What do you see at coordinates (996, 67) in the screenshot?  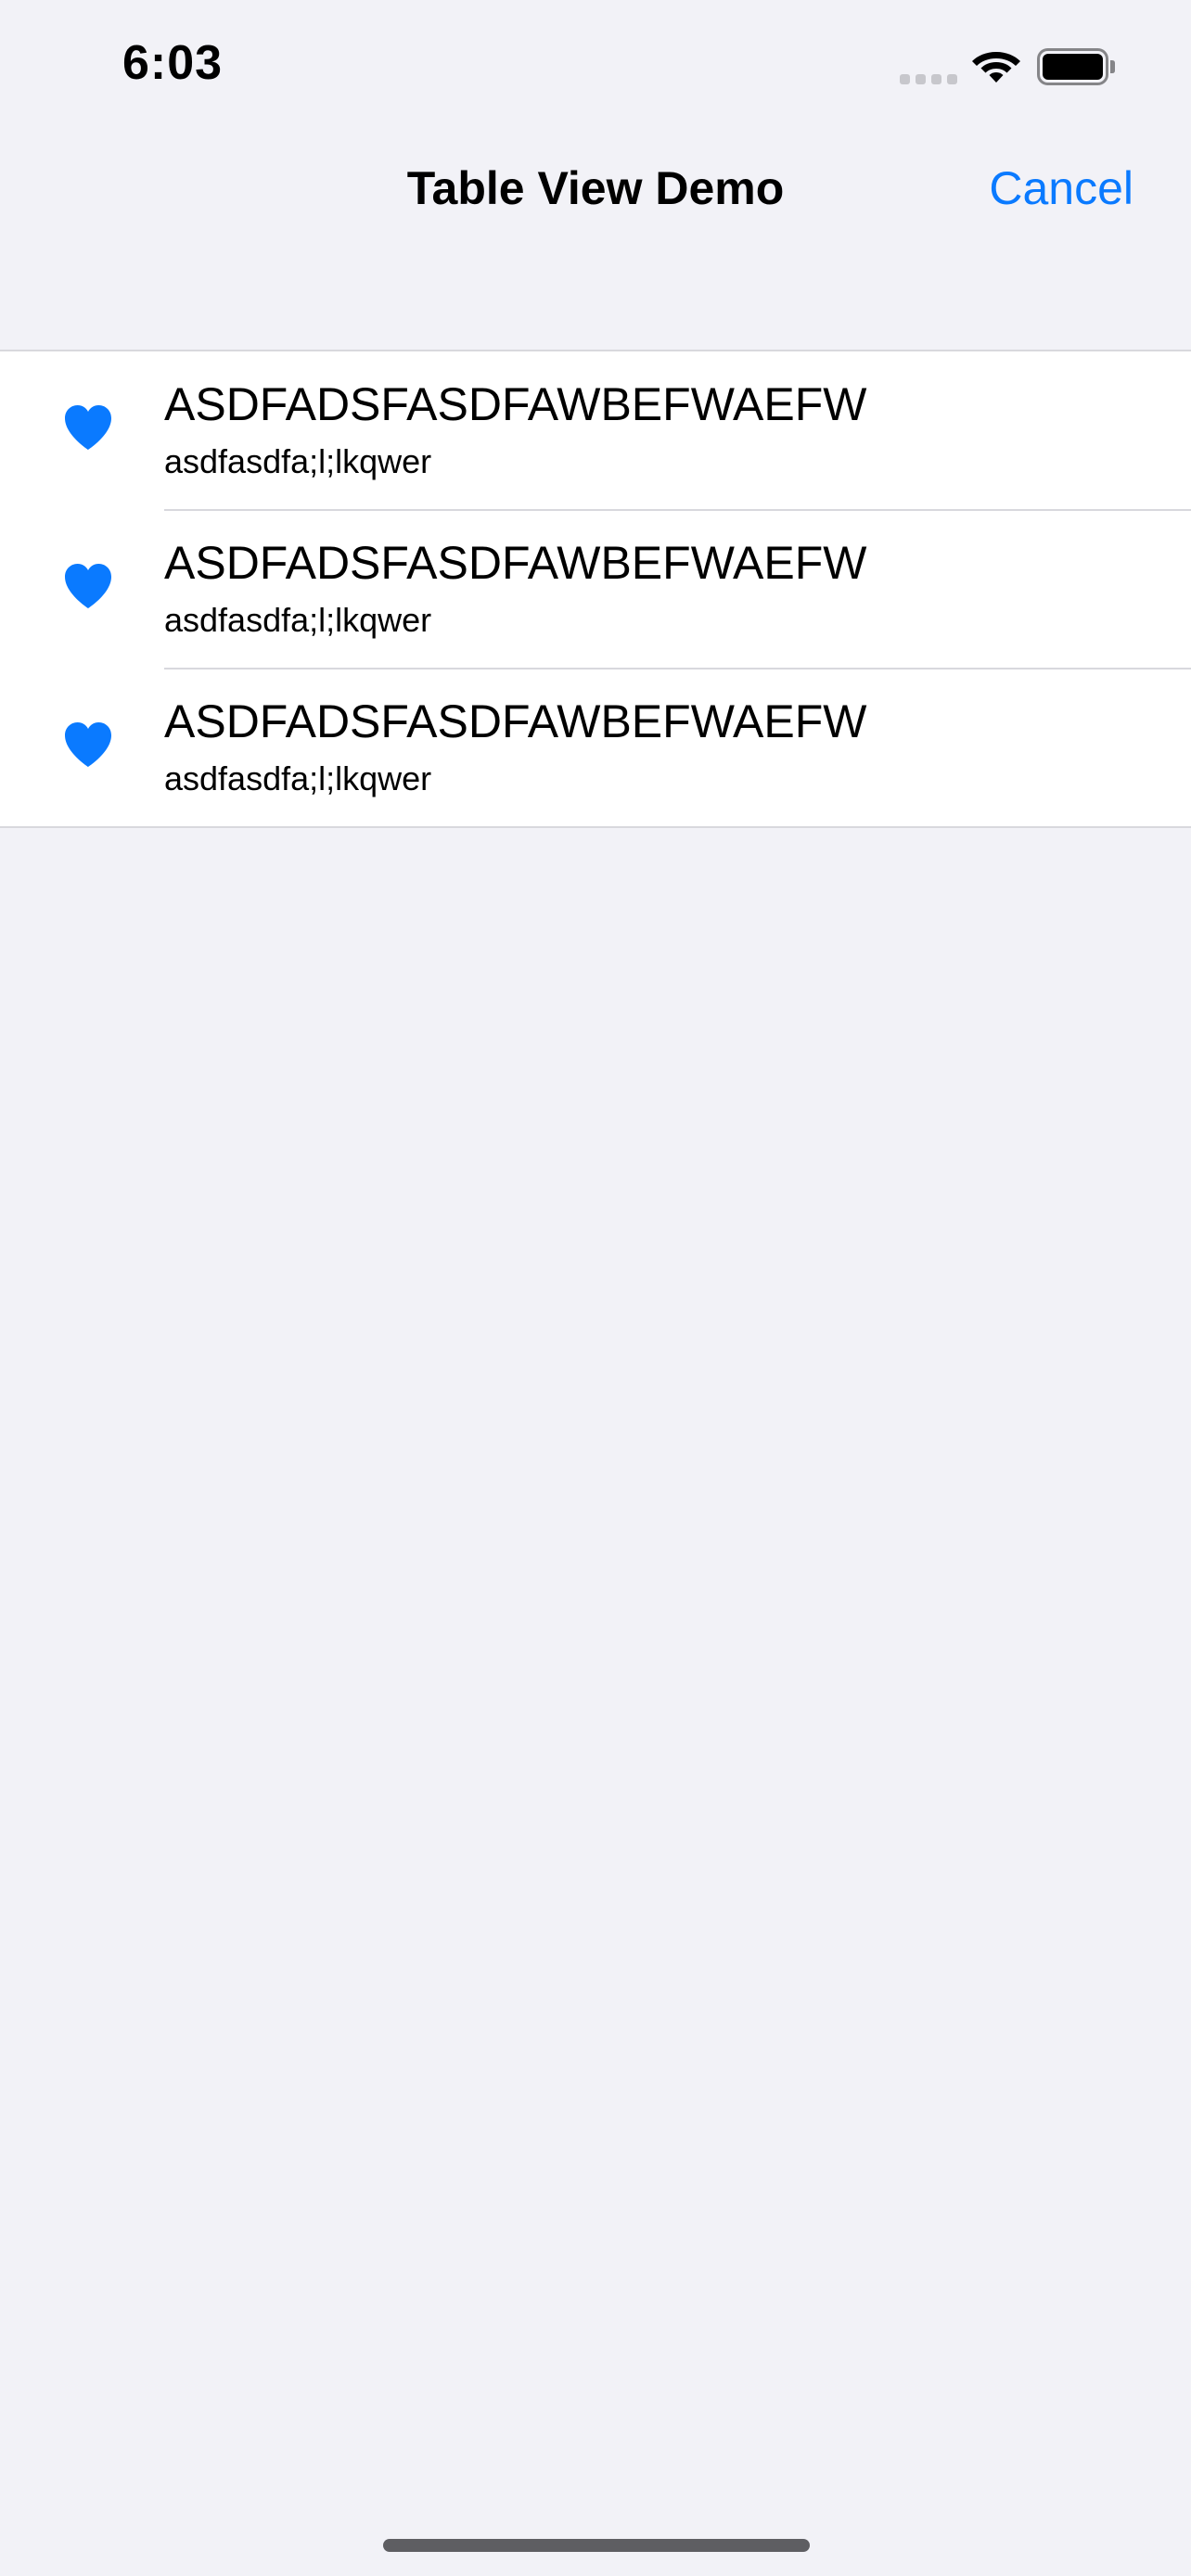 I see `wifi-icon` at bounding box center [996, 67].